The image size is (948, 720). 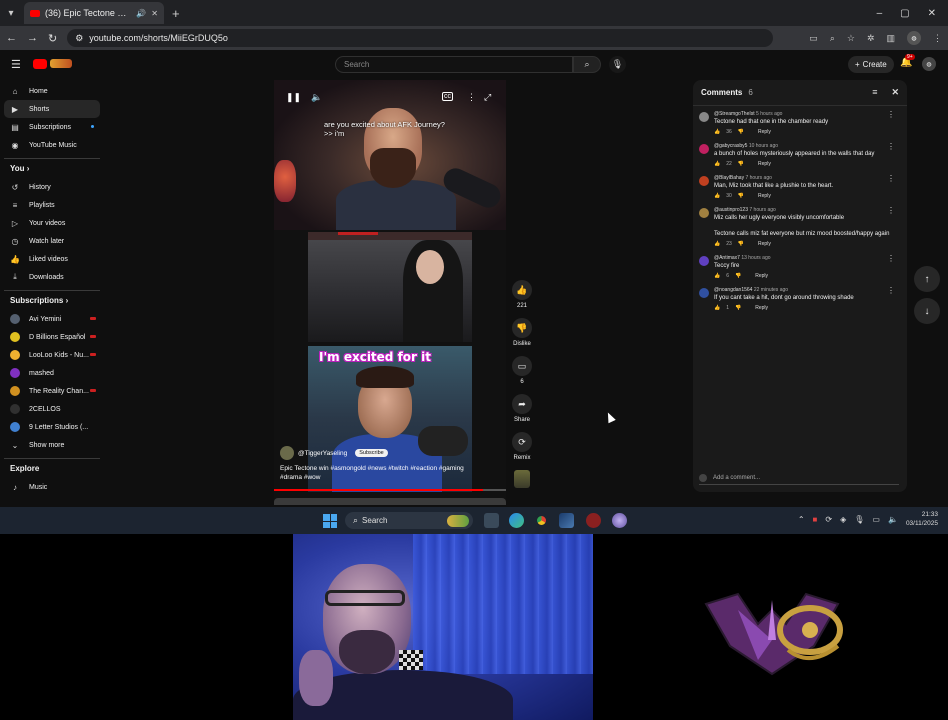 What do you see at coordinates (390, 490) in the screenshot?
I see `video-progress-bar` at bounding box center [390, 490].